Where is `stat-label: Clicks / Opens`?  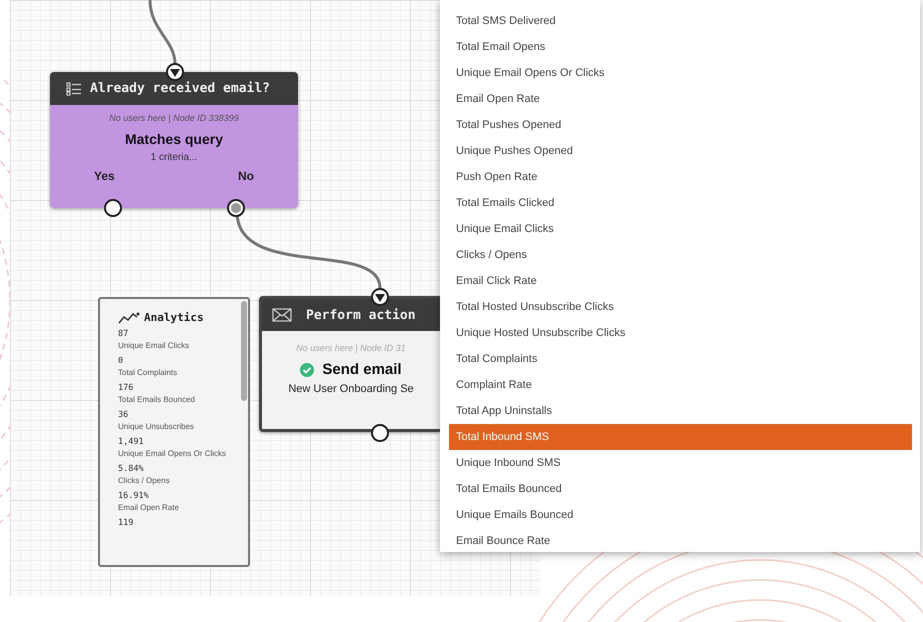
stat-label: Clicks / Opens is located at coordinates (144, 481).